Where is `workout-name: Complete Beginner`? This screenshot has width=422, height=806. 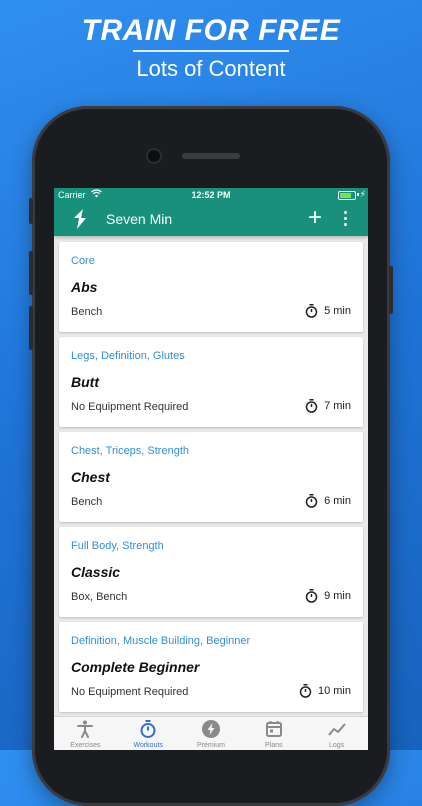
workout-name: Complete Beginner is located at coordinates (135, 667).